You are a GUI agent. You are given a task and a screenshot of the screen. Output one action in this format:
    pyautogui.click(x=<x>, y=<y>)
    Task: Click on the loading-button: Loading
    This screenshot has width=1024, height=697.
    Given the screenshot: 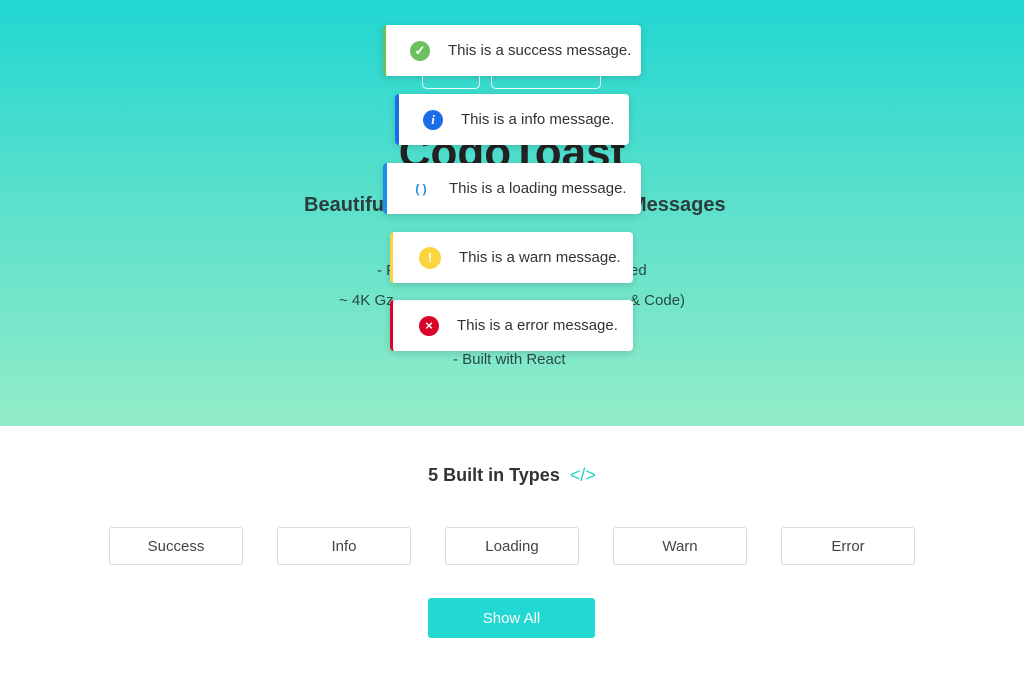 What is the action you would take?
    pyautogui.click(x=512, y=546)
    